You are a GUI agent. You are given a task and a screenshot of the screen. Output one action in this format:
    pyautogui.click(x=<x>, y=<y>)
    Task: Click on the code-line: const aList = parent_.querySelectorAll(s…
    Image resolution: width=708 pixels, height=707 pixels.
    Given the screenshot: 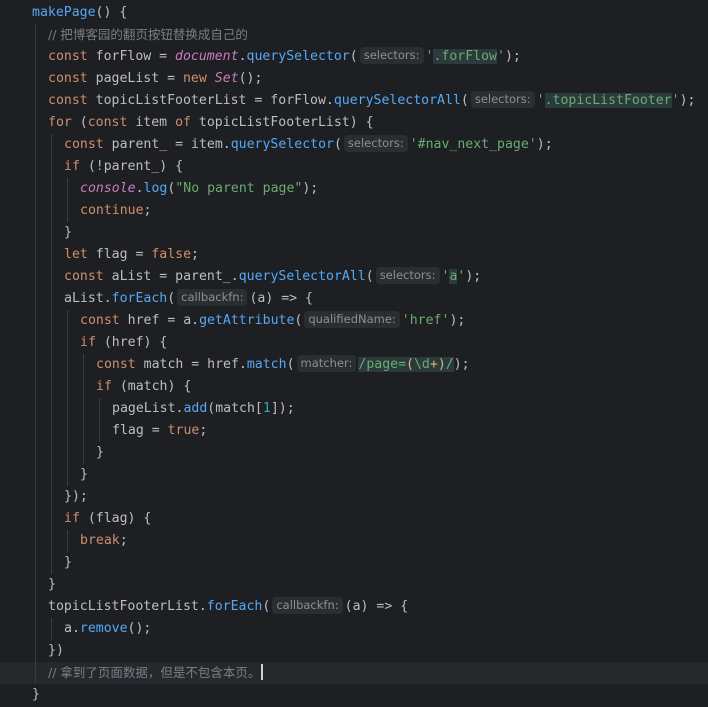 What is the action you would take?
    pyautogui.click(x=354, y=277)
    